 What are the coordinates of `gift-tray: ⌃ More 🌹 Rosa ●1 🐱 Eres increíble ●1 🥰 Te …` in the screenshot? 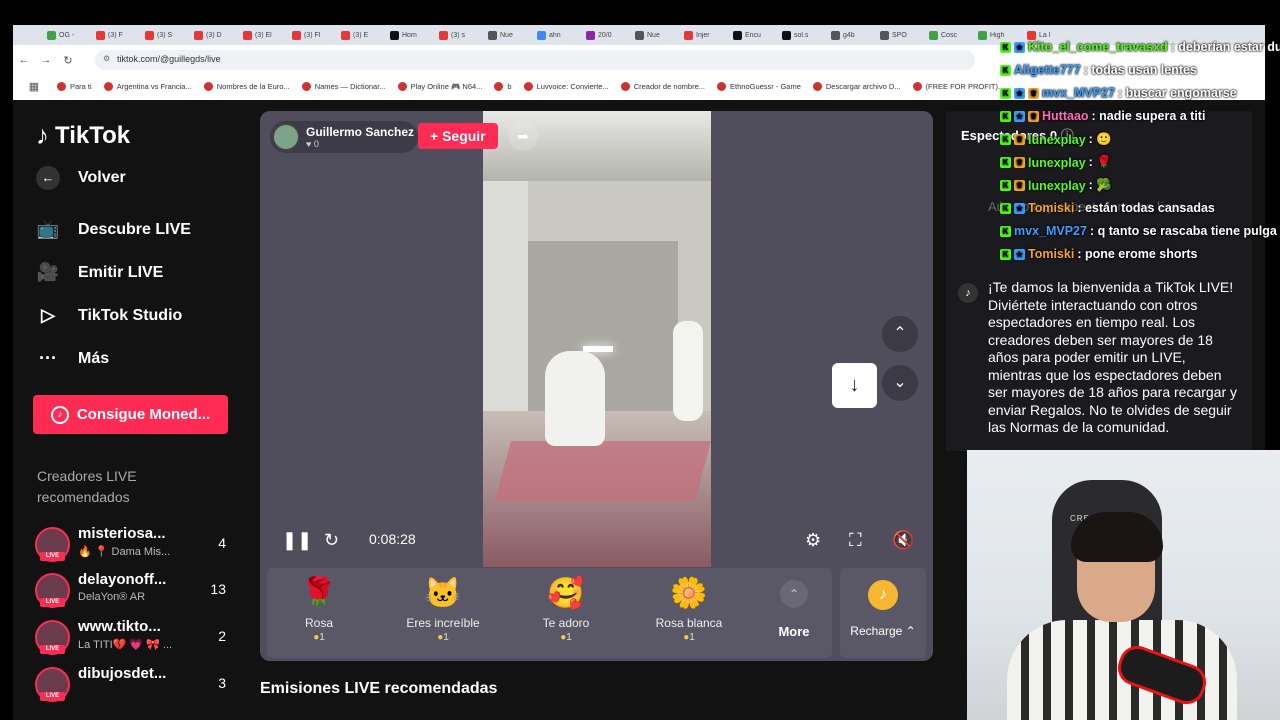 It's located at (549, 613).